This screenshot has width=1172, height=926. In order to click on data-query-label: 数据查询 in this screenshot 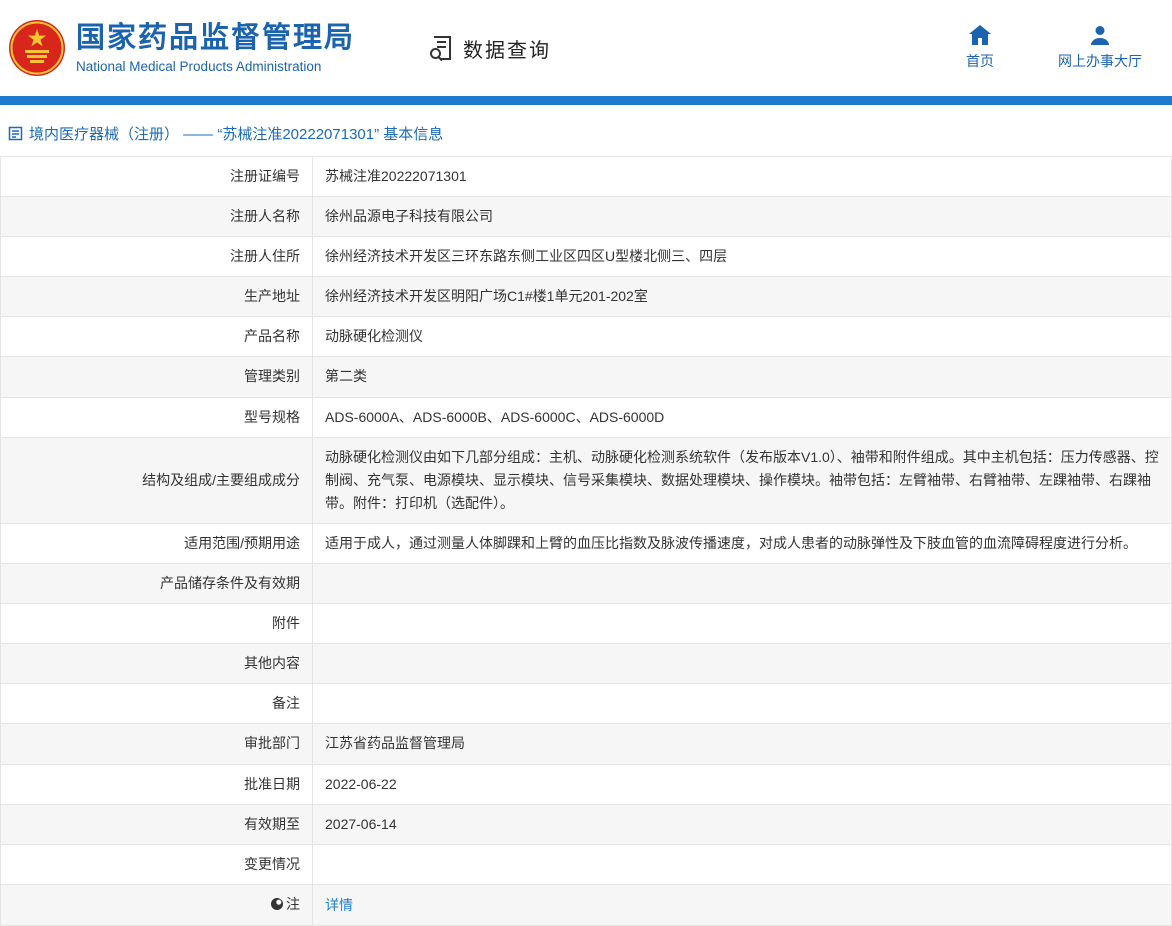, I will do `click(507, 50)`.